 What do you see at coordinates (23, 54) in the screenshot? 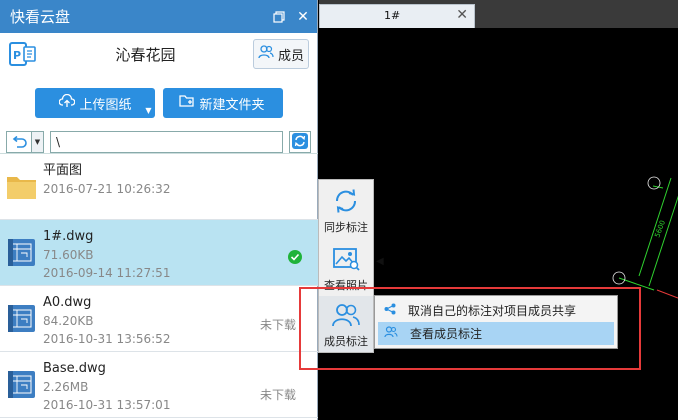
I see `project-logo-icon: P` at bounding box center [23, 54].